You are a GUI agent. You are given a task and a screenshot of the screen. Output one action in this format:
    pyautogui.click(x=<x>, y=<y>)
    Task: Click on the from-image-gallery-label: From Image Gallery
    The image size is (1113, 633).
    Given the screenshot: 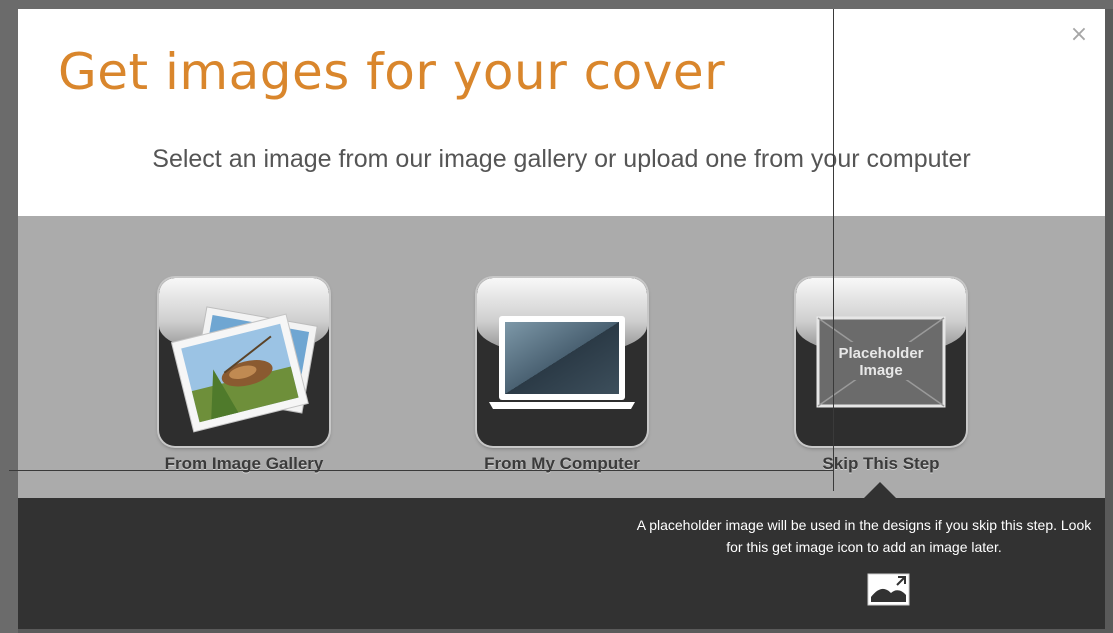 What is the action you would take?
    pyautogui.click(x=244, y=464)
    